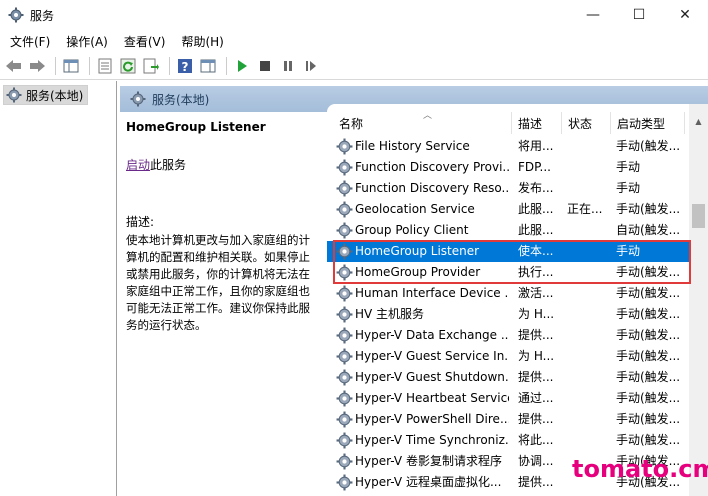 The width and height of the screenshot is (708, 496). I want to click on vertical-scrollbar: ▲, so click(698, 300).